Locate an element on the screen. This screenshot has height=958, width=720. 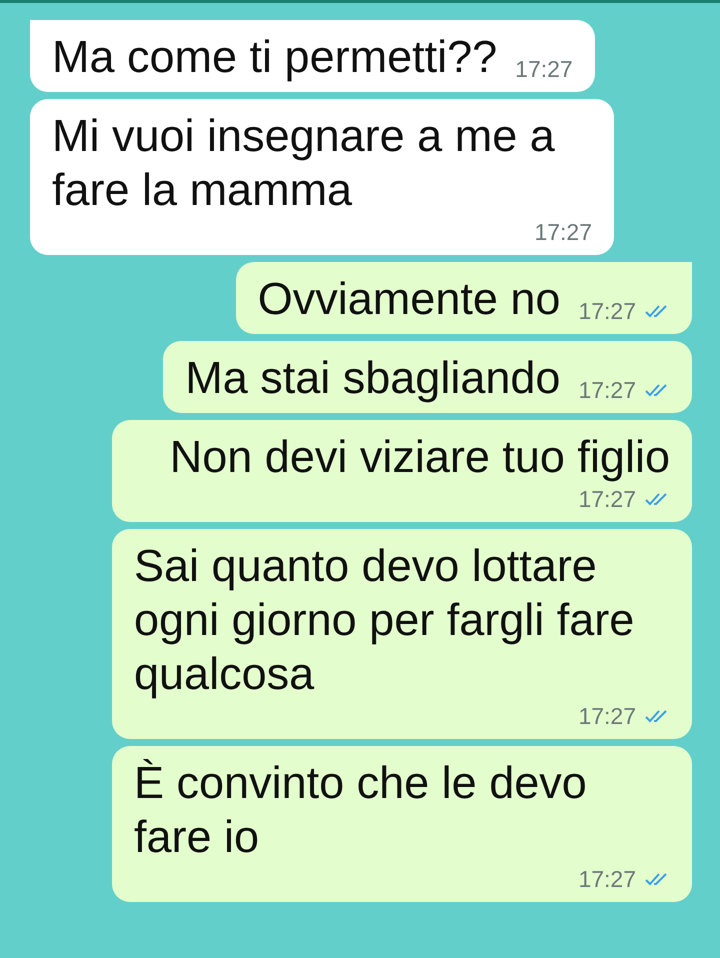
message-text: Mi vuoi insegnare a me a fare la mamma is located at coordinates (304, 163).